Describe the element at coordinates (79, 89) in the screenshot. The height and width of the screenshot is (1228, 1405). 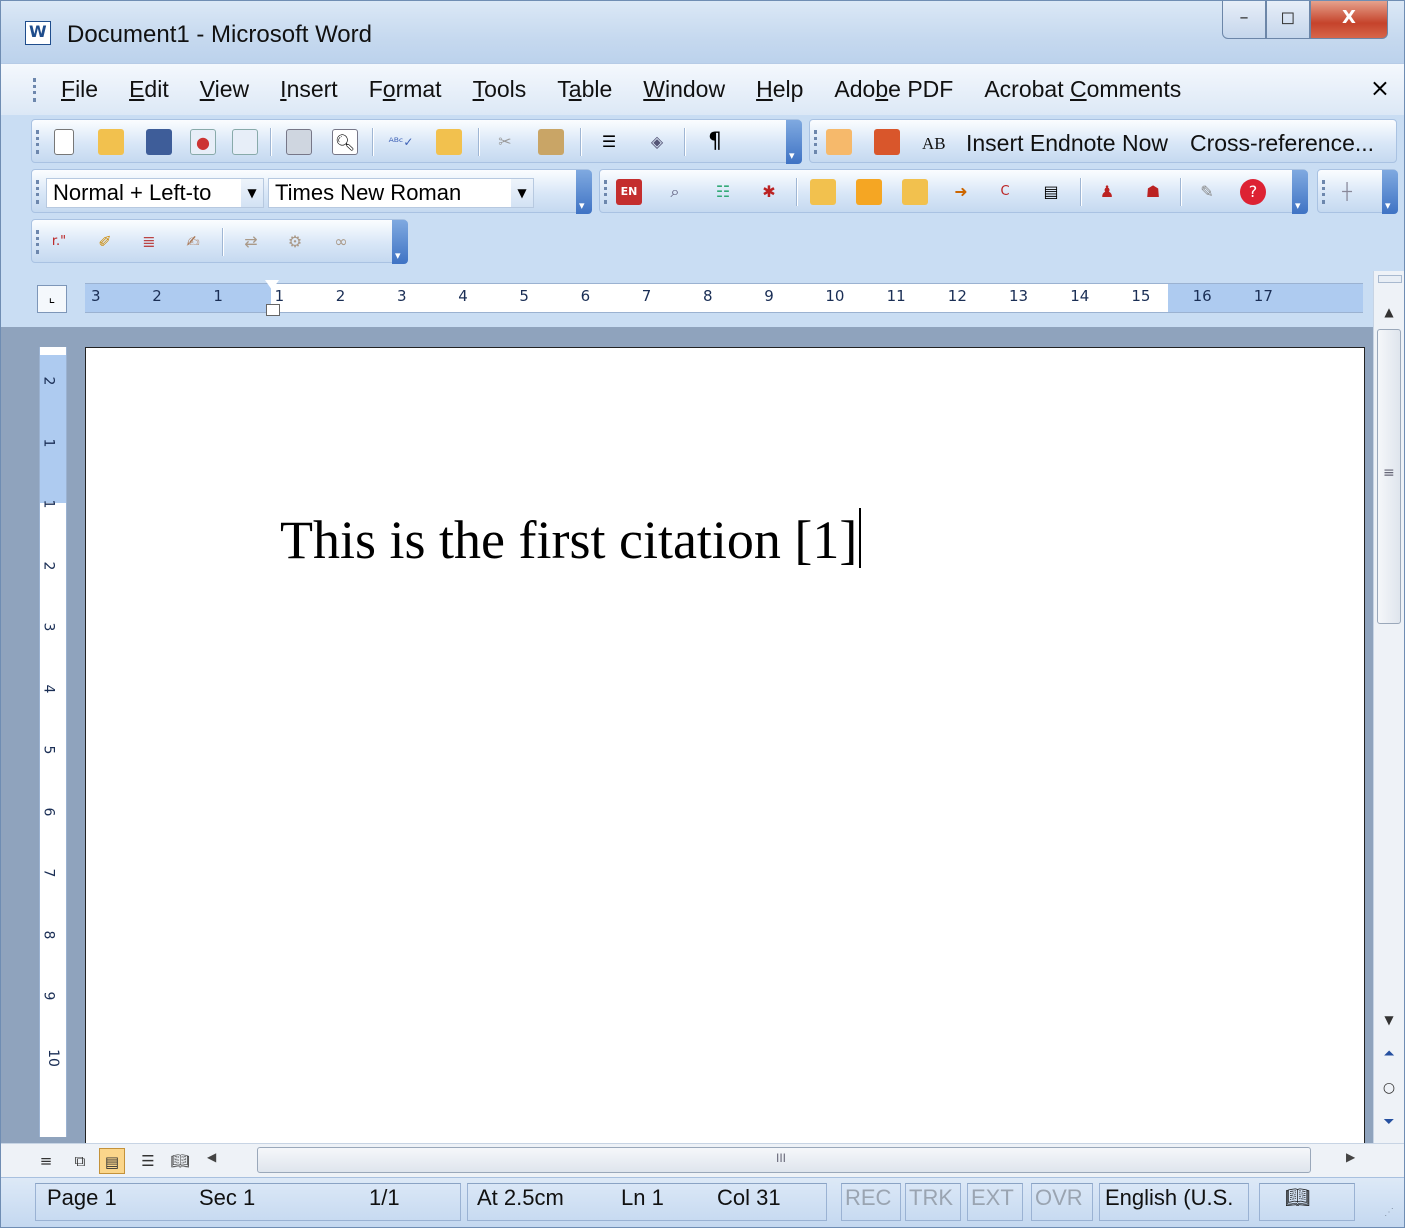
I see `menu-file: File` at that location.